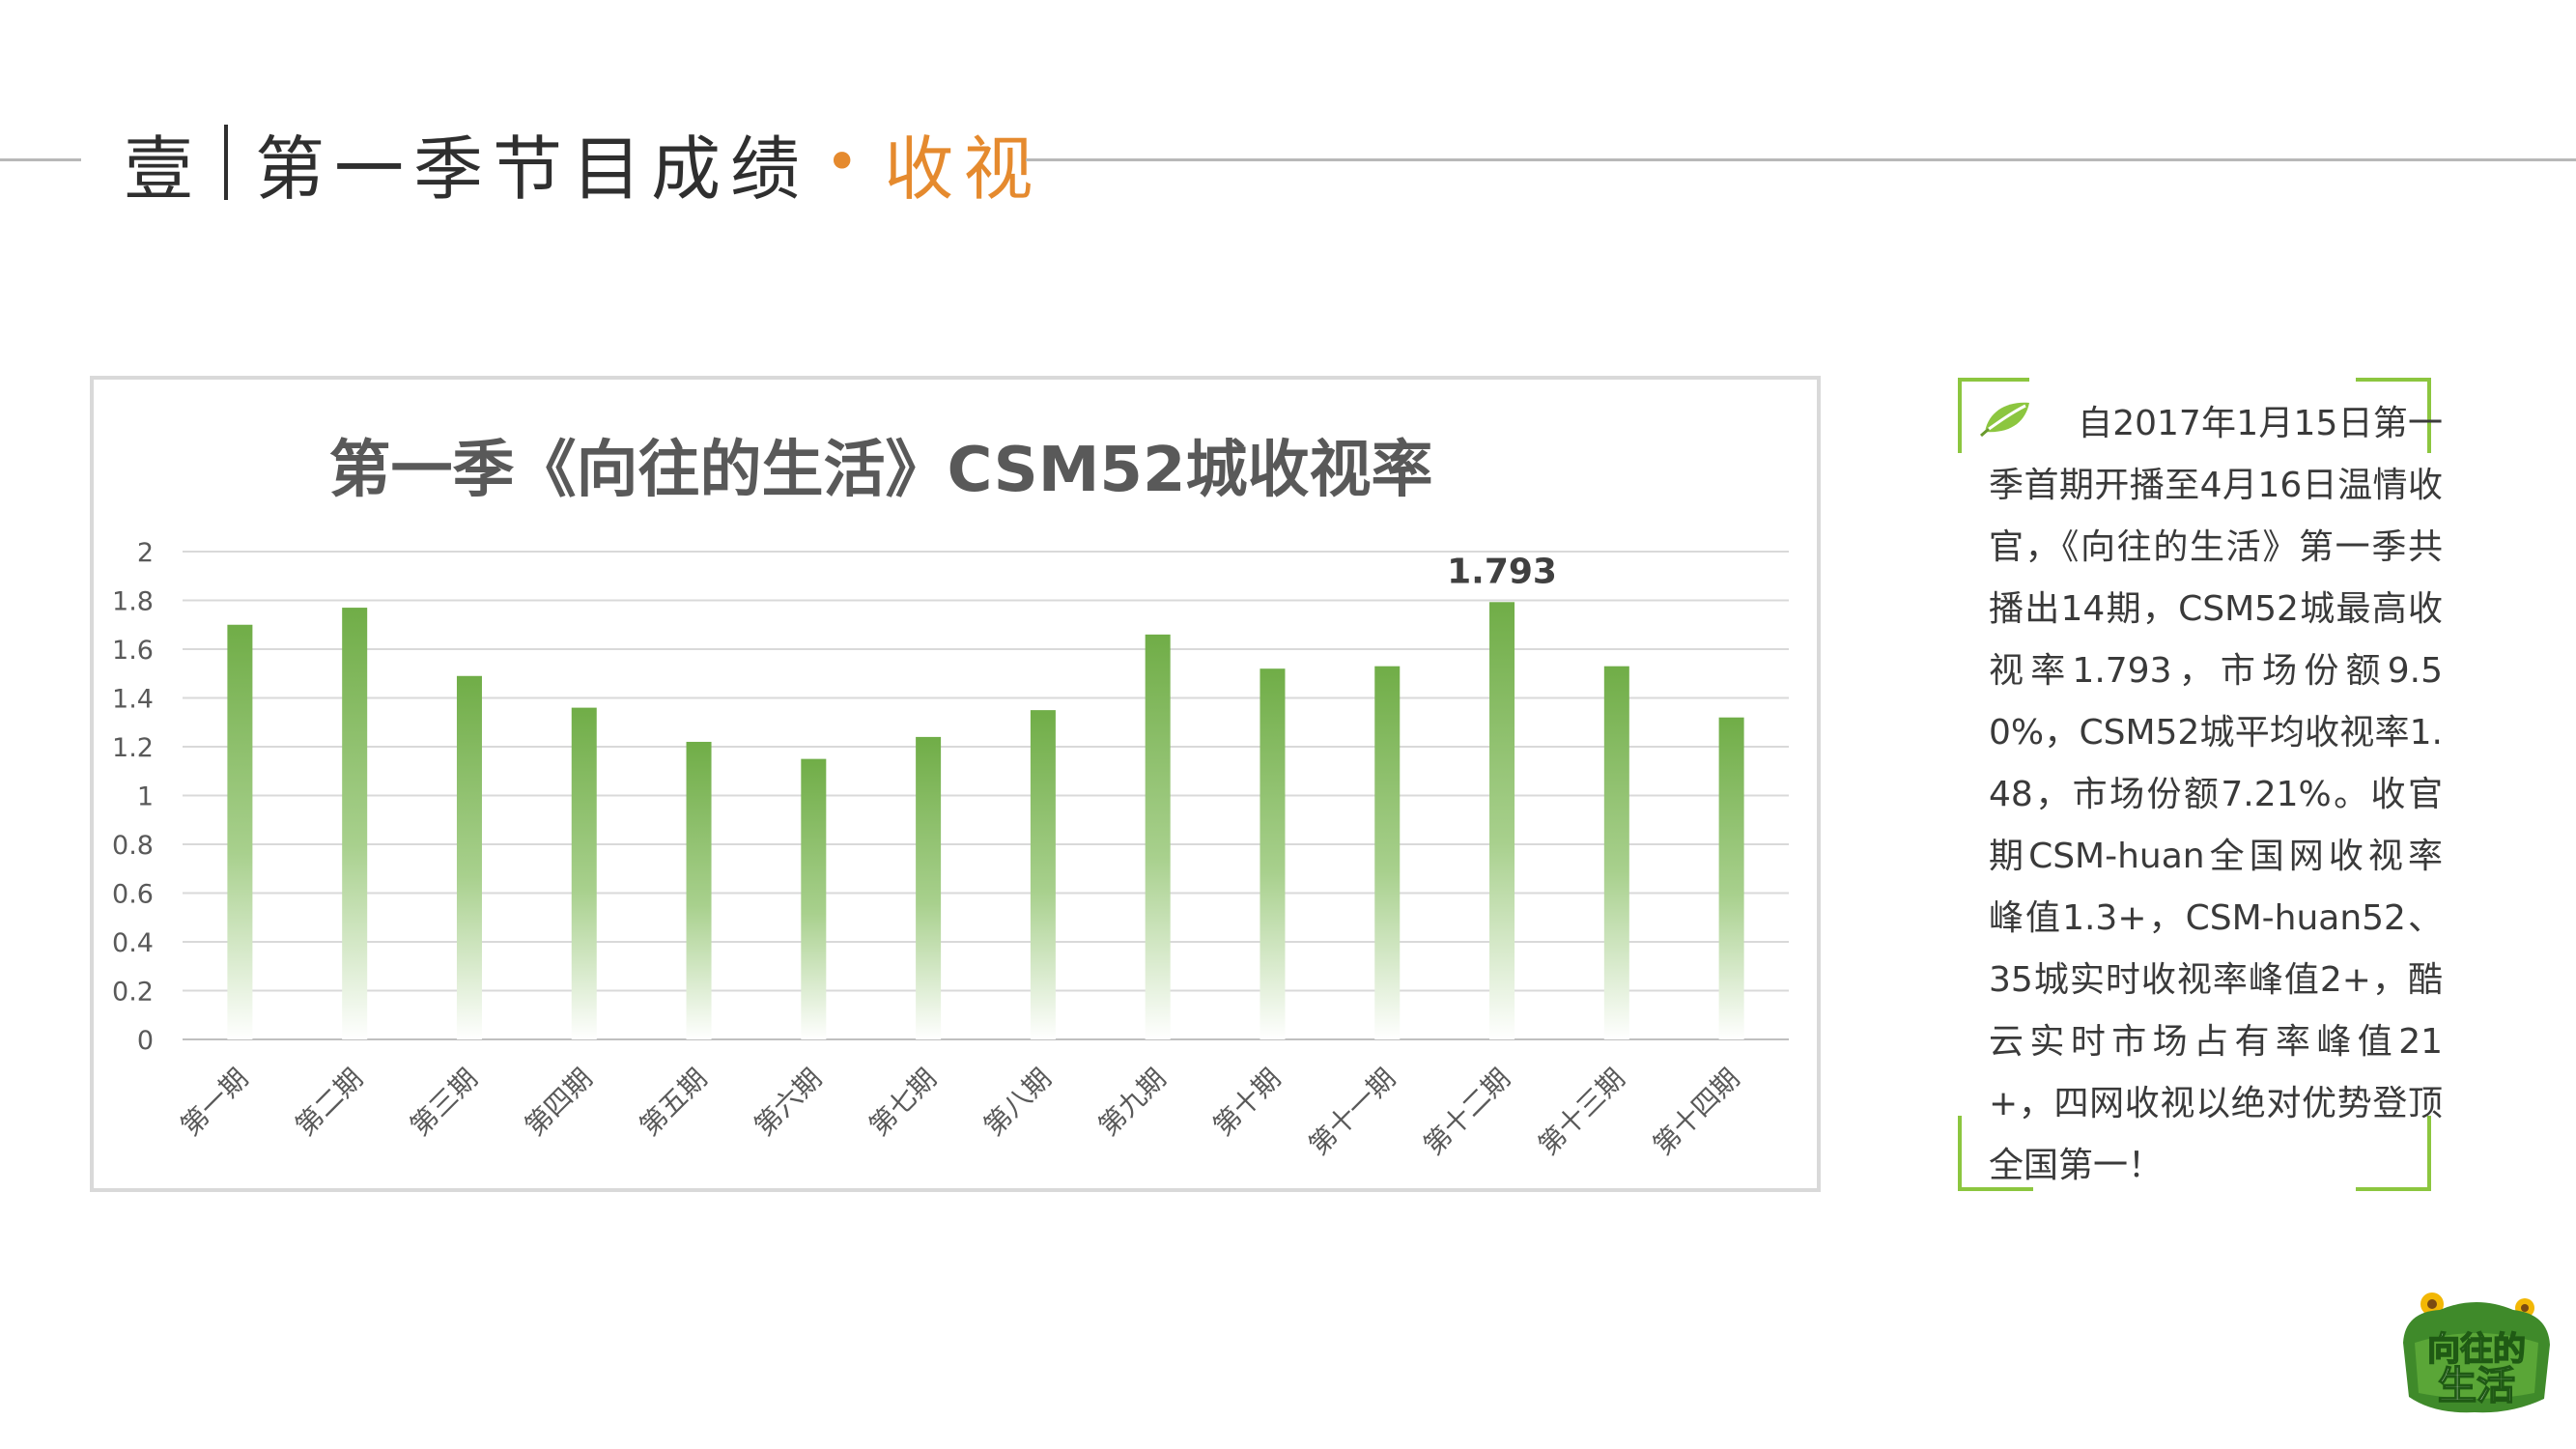 The height and width of the screenshot is (1449, 2576). I want to click on svg-text: 向往的, so click(2476, 1349).